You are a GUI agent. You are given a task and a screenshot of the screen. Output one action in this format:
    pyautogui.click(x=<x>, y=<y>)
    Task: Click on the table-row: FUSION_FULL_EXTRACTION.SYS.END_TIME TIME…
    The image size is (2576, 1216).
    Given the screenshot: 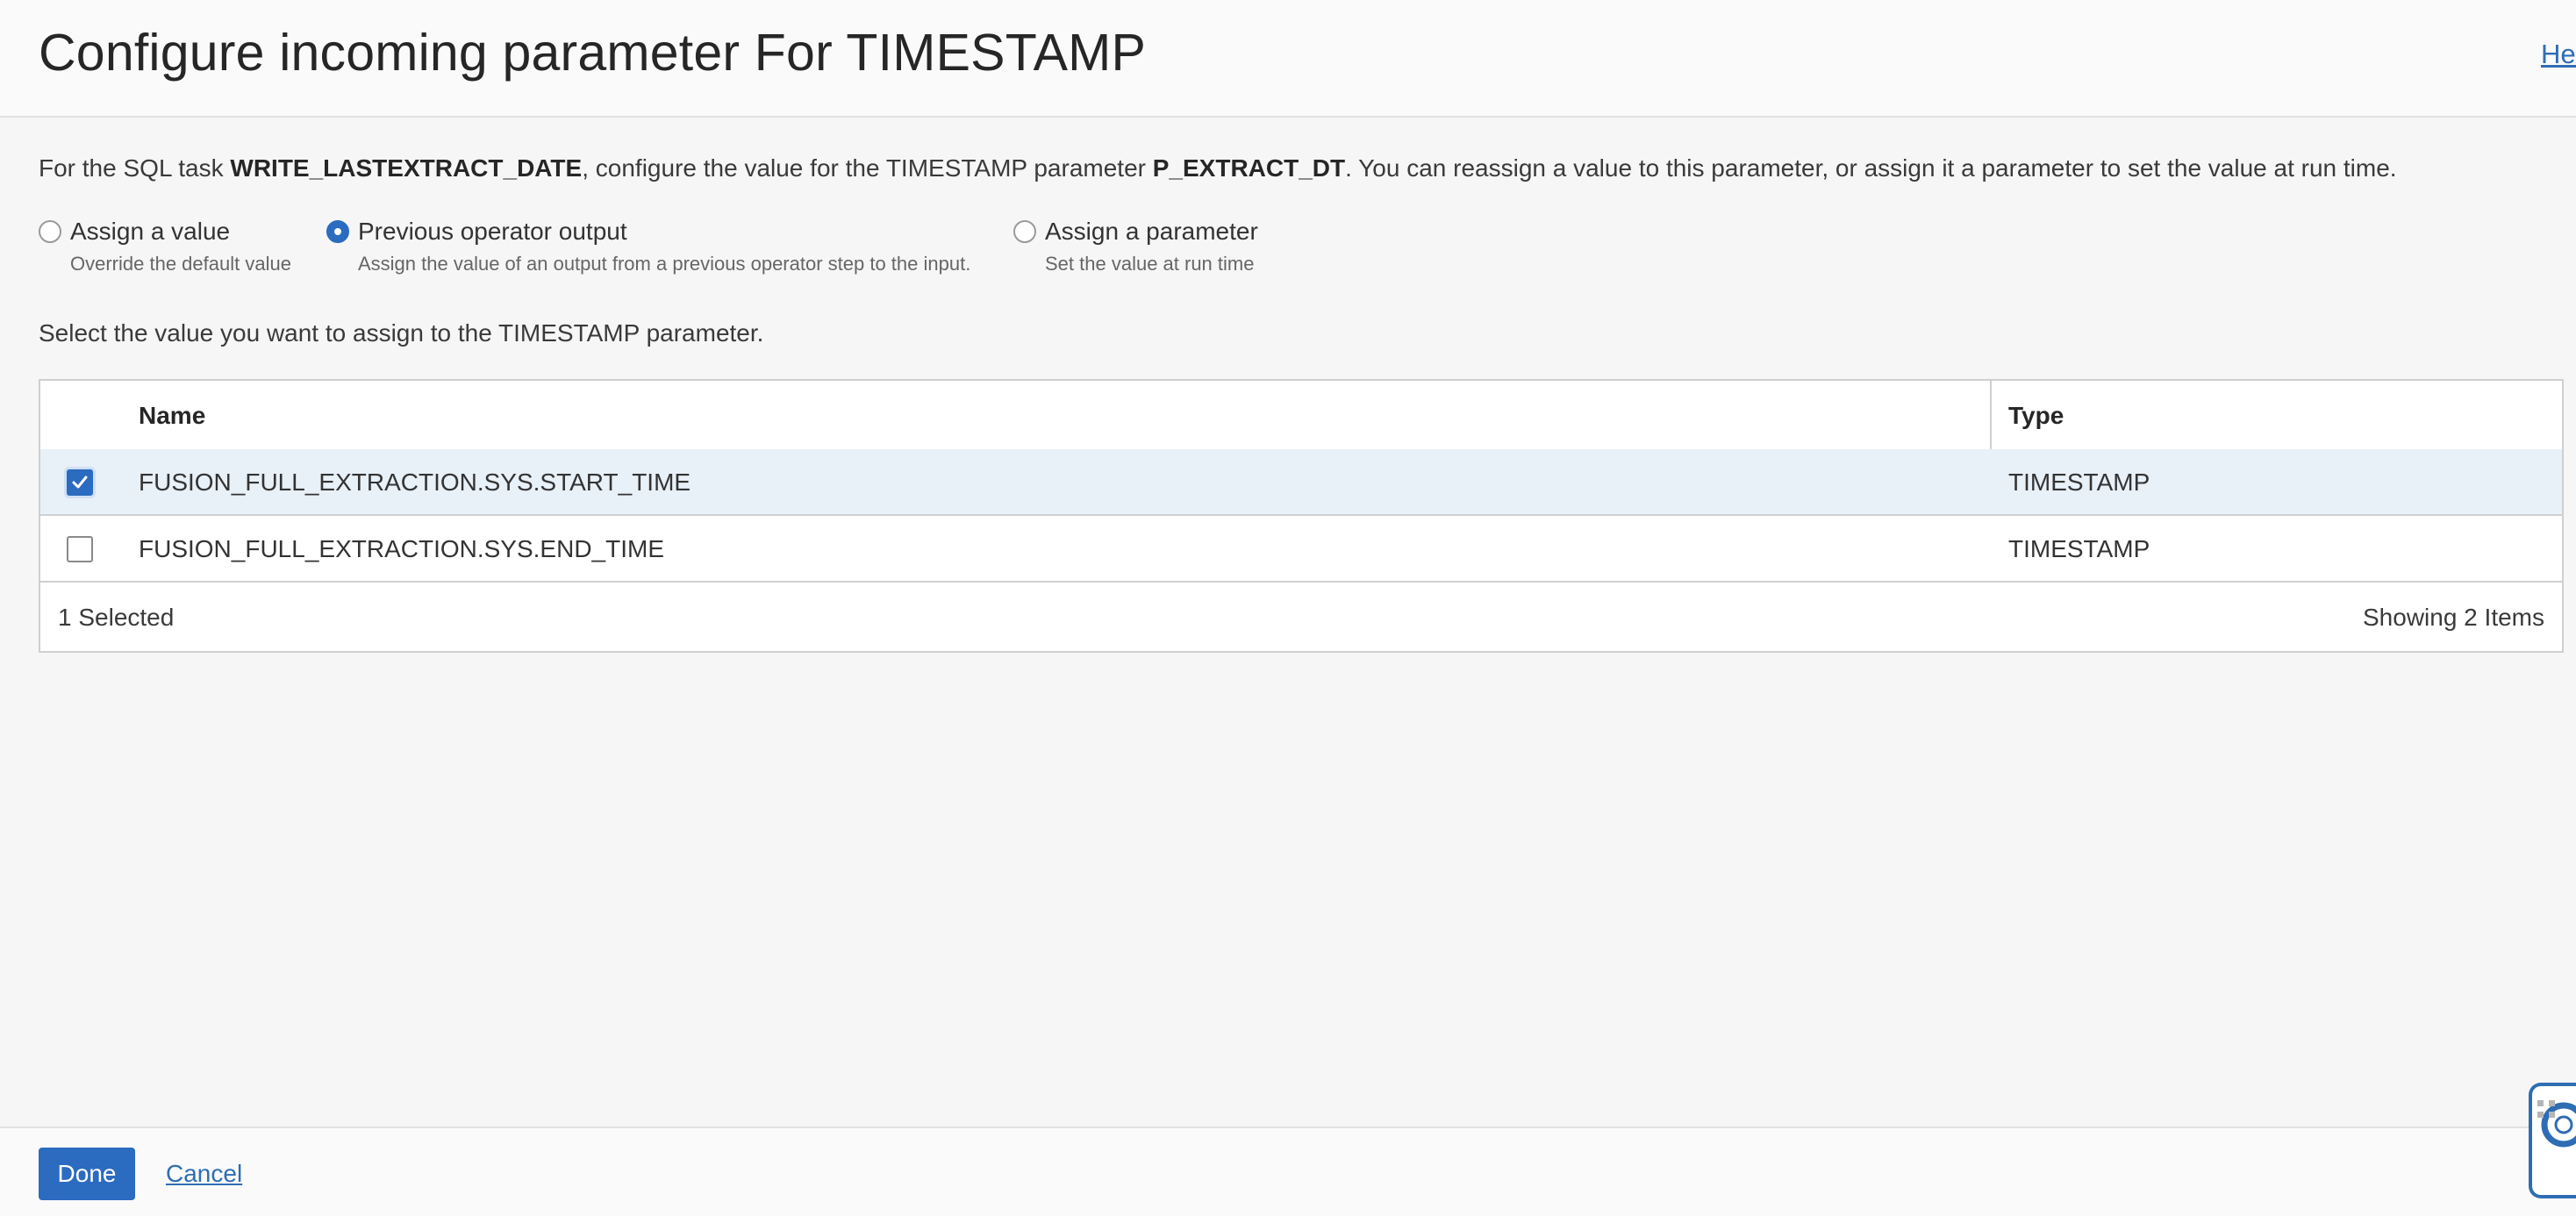 What is the action you would take?
    pyautogui.click(x=1301, y=549)
    